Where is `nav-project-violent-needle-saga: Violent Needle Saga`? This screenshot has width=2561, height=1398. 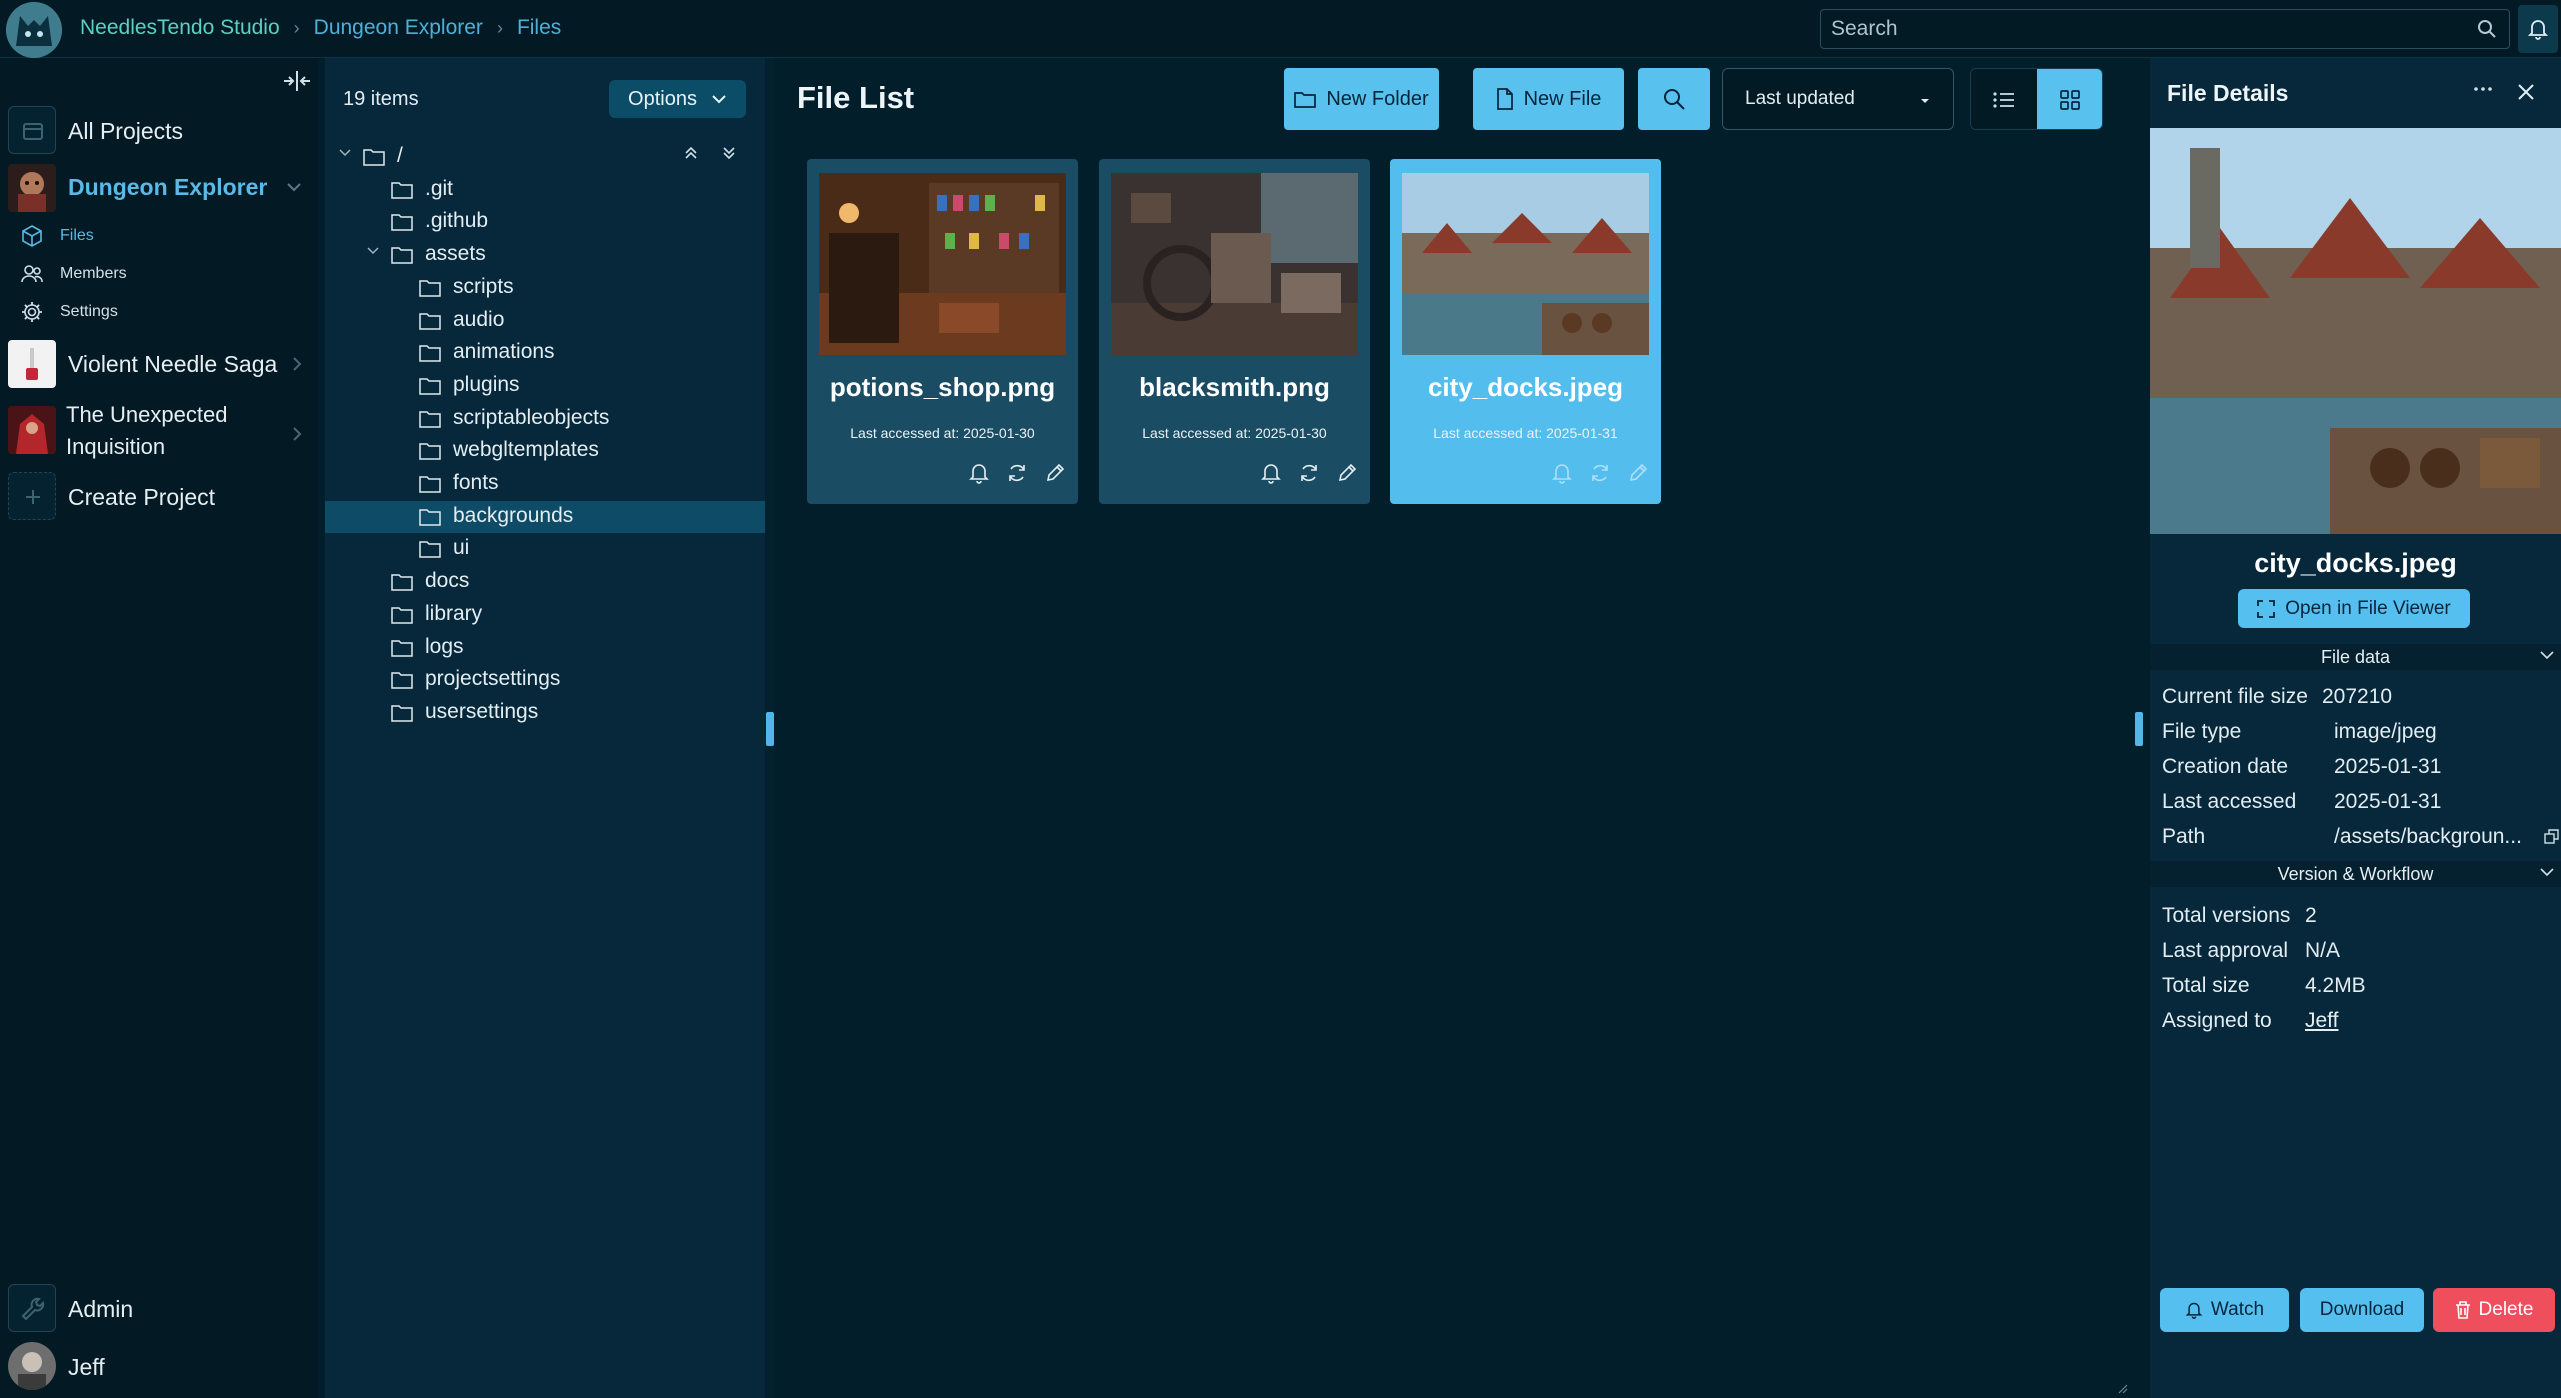
nav-project-violent-needle-saga: Violent Needle Saga is located at coordinates (159, 364).